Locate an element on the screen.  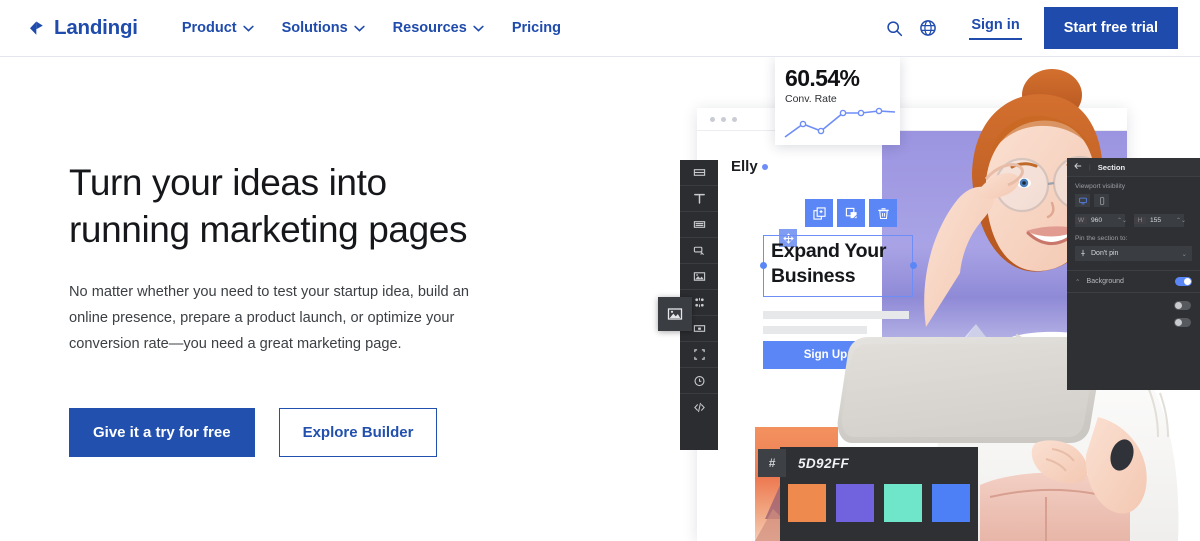
nav-item-resources: Resources is located at coordinates (438, 28).